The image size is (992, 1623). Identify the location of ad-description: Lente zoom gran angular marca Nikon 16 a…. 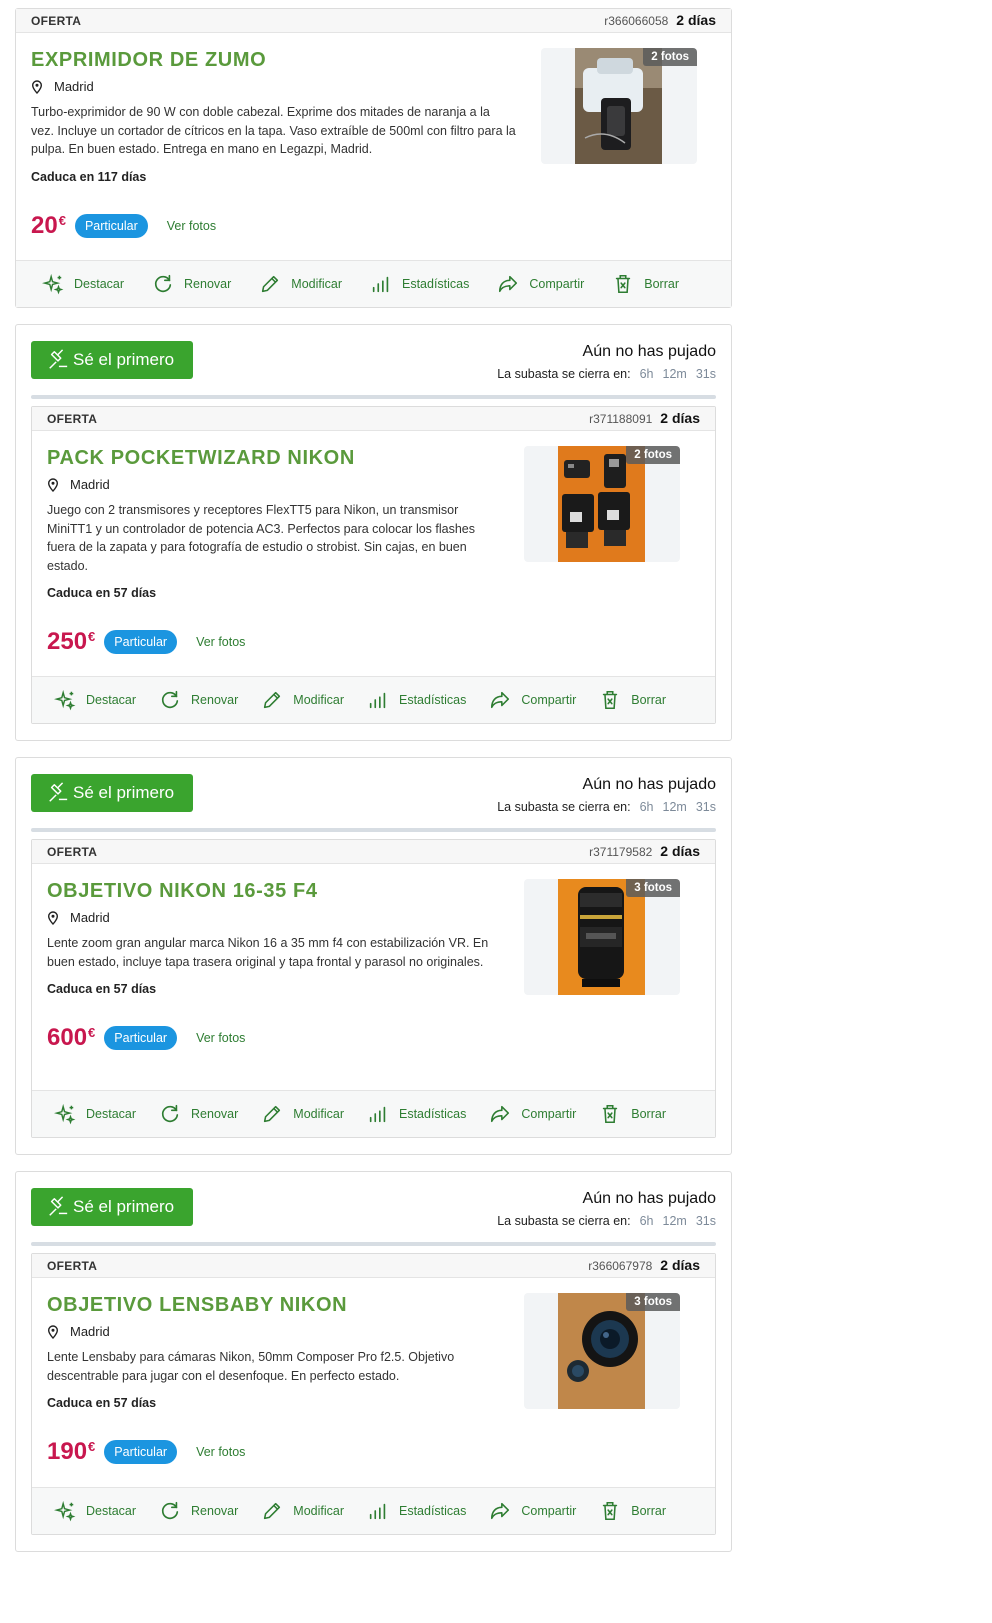
(268, 952).